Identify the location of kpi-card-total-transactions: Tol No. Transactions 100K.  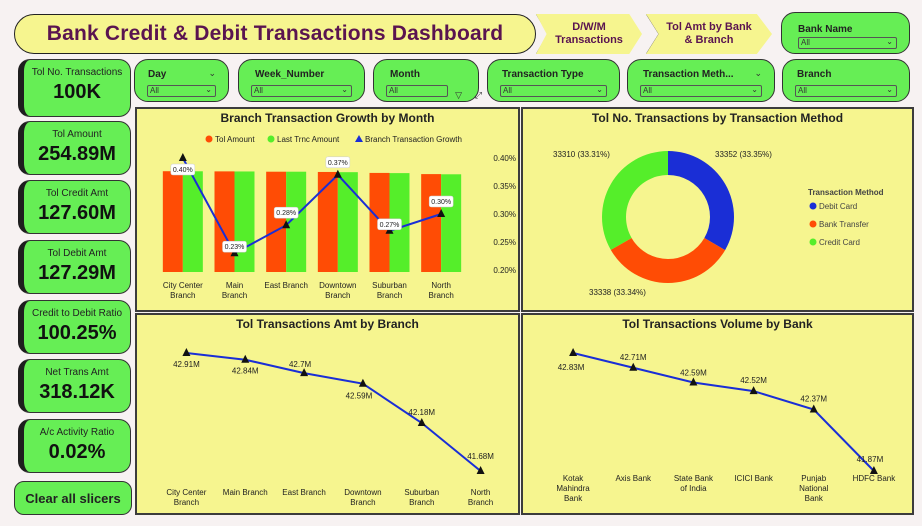
(74, 88).